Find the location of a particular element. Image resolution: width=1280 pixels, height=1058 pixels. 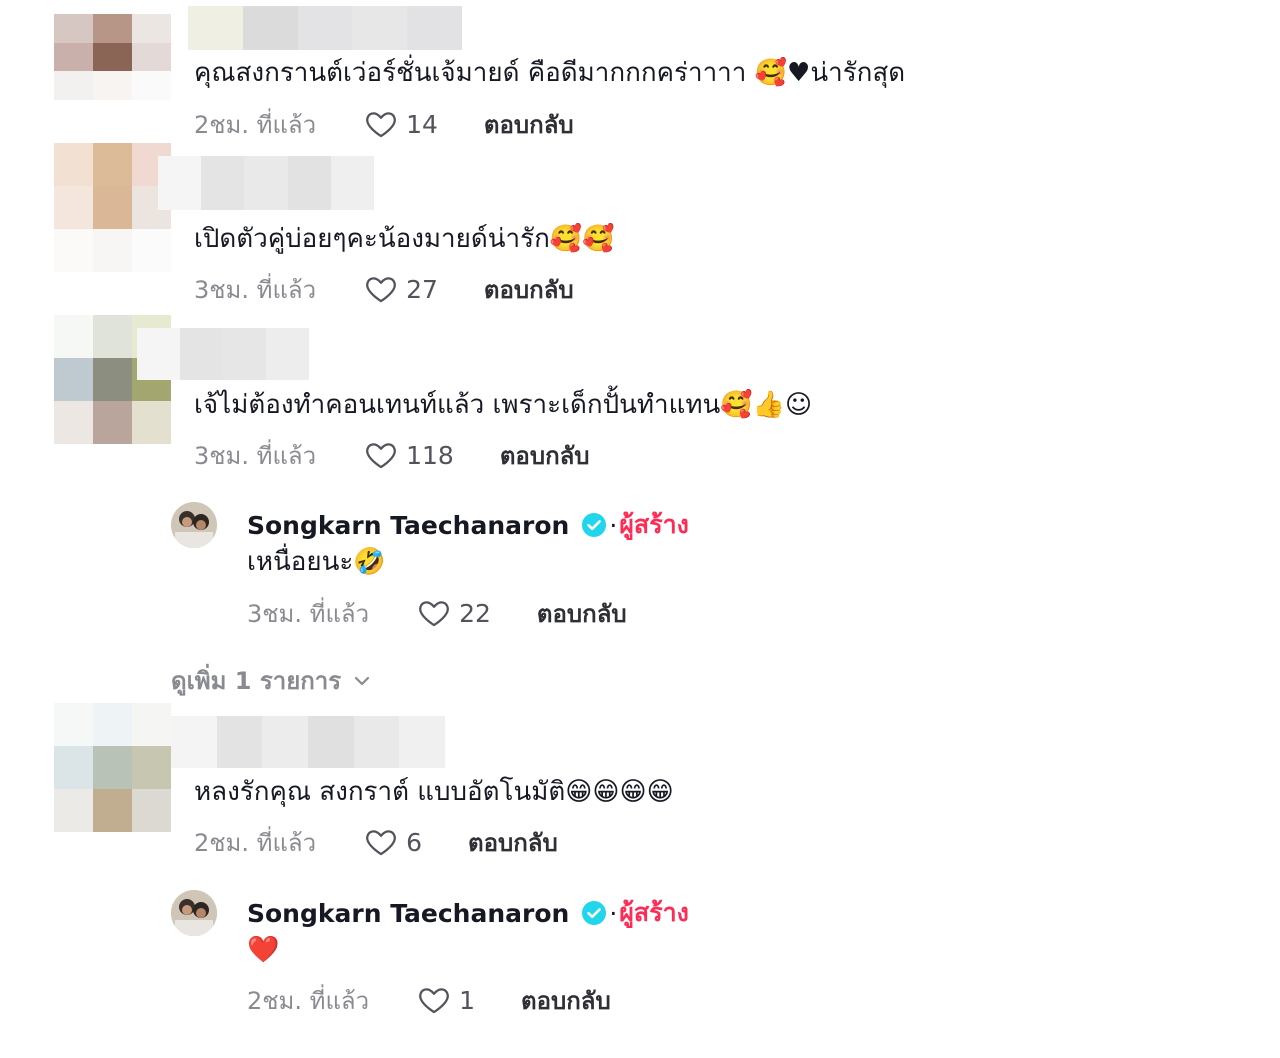

reply-text: เหนื่อยนะ🤣 is located at coordinates (316, 562).